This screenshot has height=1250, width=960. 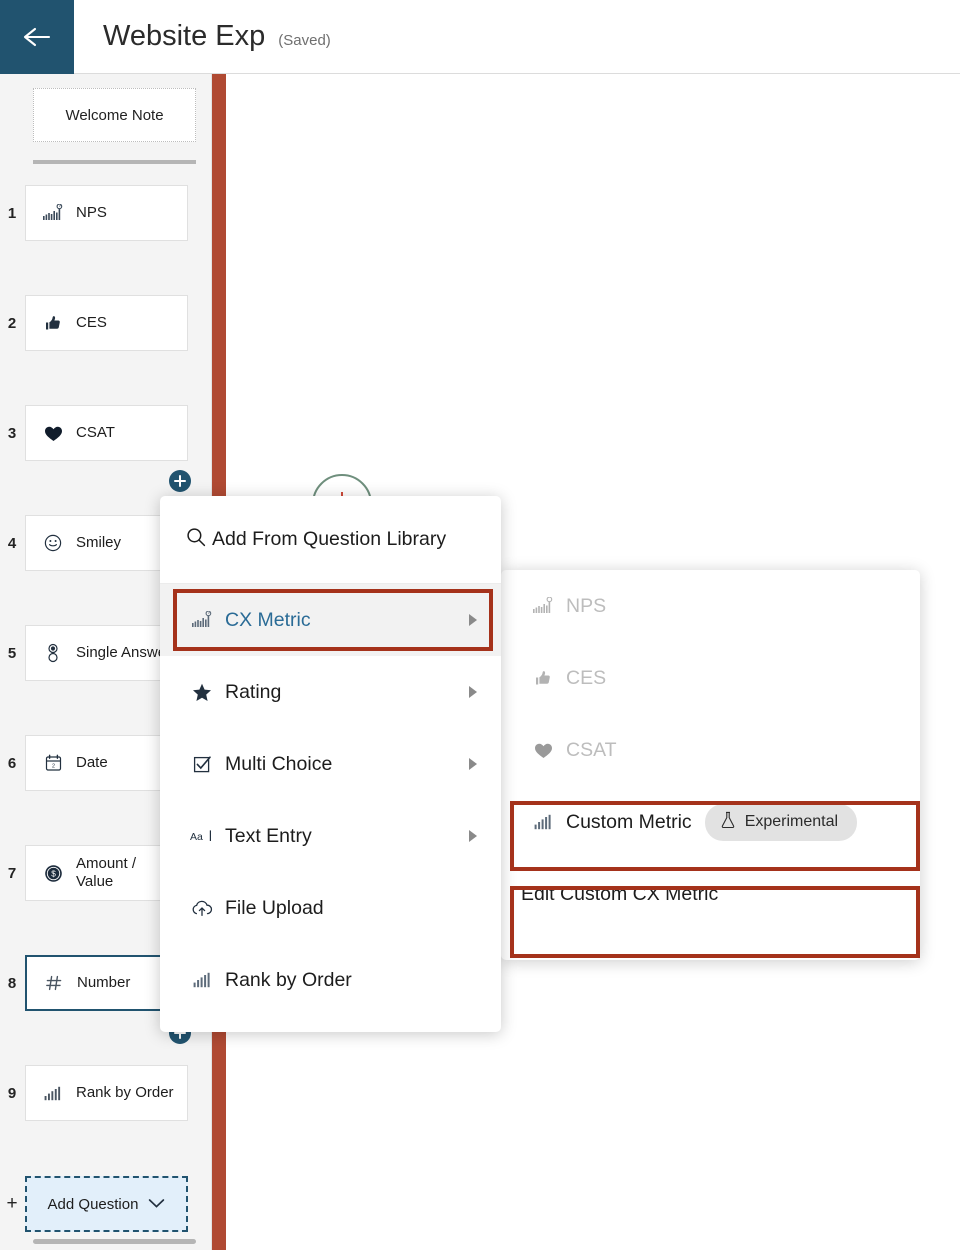 I want to click on question-label: Single Answer, so click(x=124, y=652).